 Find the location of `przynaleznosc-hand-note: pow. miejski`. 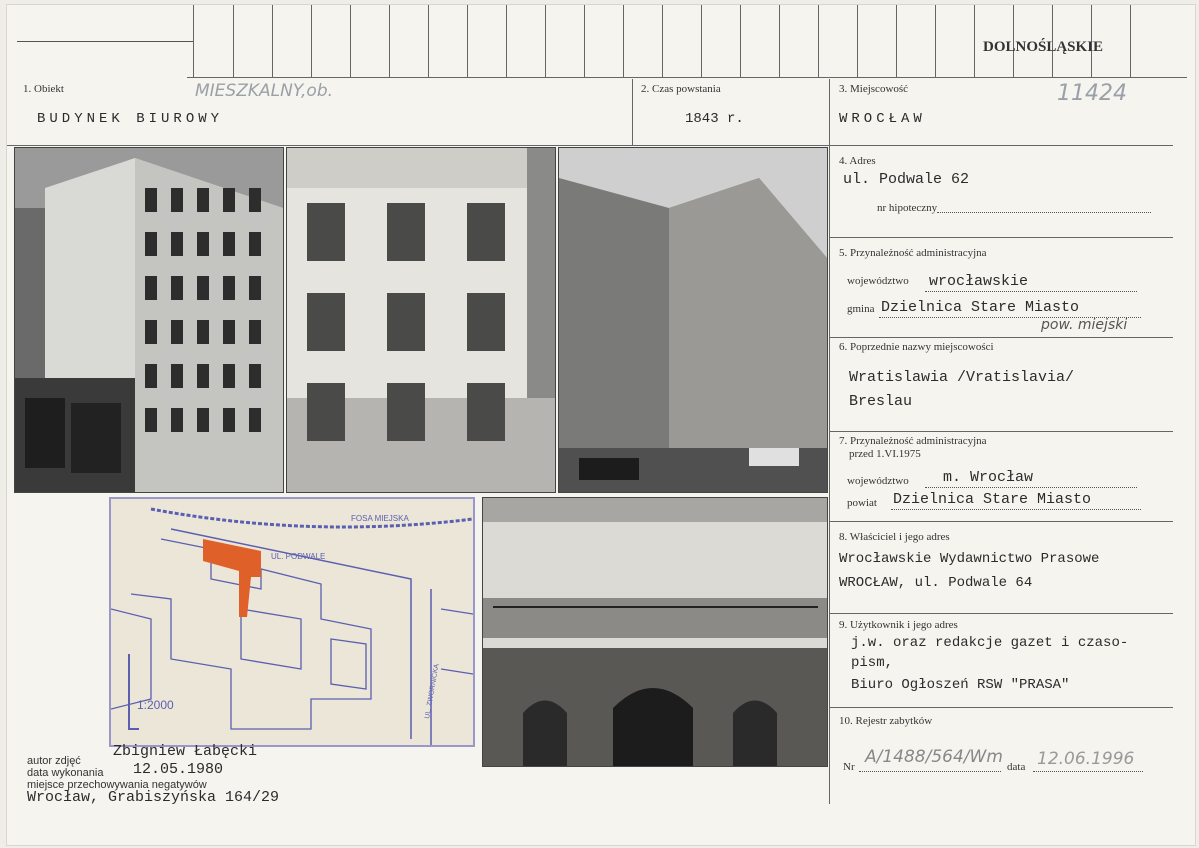

przynaleznosc-hand-note: pow. miejski is located at coordinates (1084, 325).